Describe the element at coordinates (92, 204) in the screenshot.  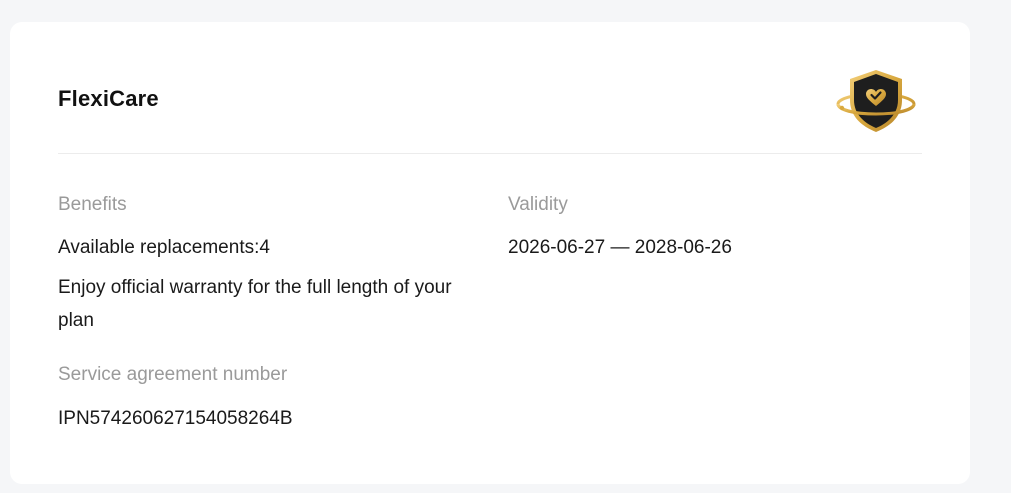
I see `benefits-label: Benefits` at that location.